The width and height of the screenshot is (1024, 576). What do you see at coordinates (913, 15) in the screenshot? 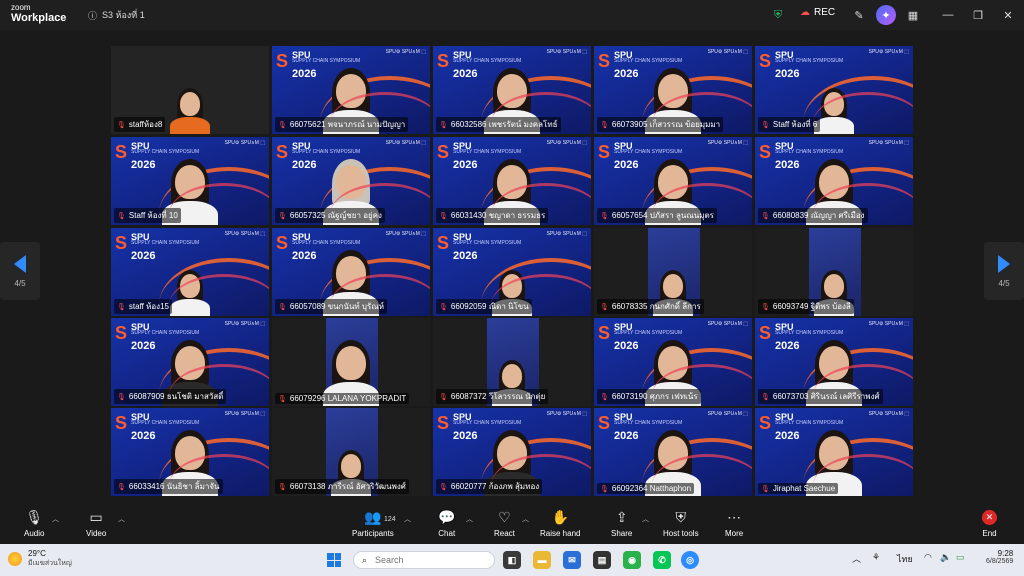
I see `apps-grid-icon: ▦` at bounding box center [913, 15].